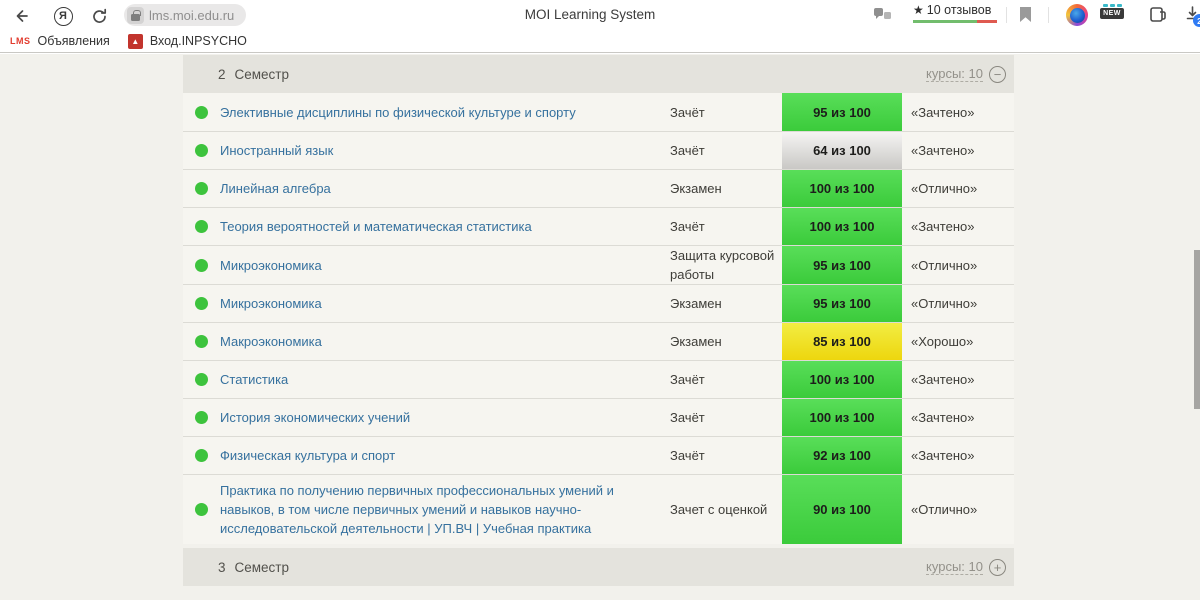 The height and width of the screenshot is (600, 1200). What do you see at coordinates (600, 41) in the screenshot?
I see `bookmarks-bar: LMS Объявления ▲ Вход.INPSYCHO` at bounding box center [600, 41].